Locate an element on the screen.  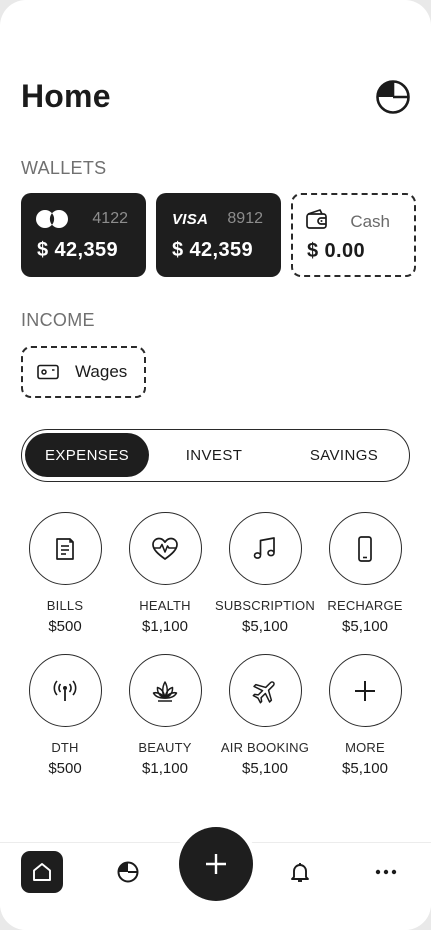
income-wages-chip: Wages is located at coordinates (83, 372).